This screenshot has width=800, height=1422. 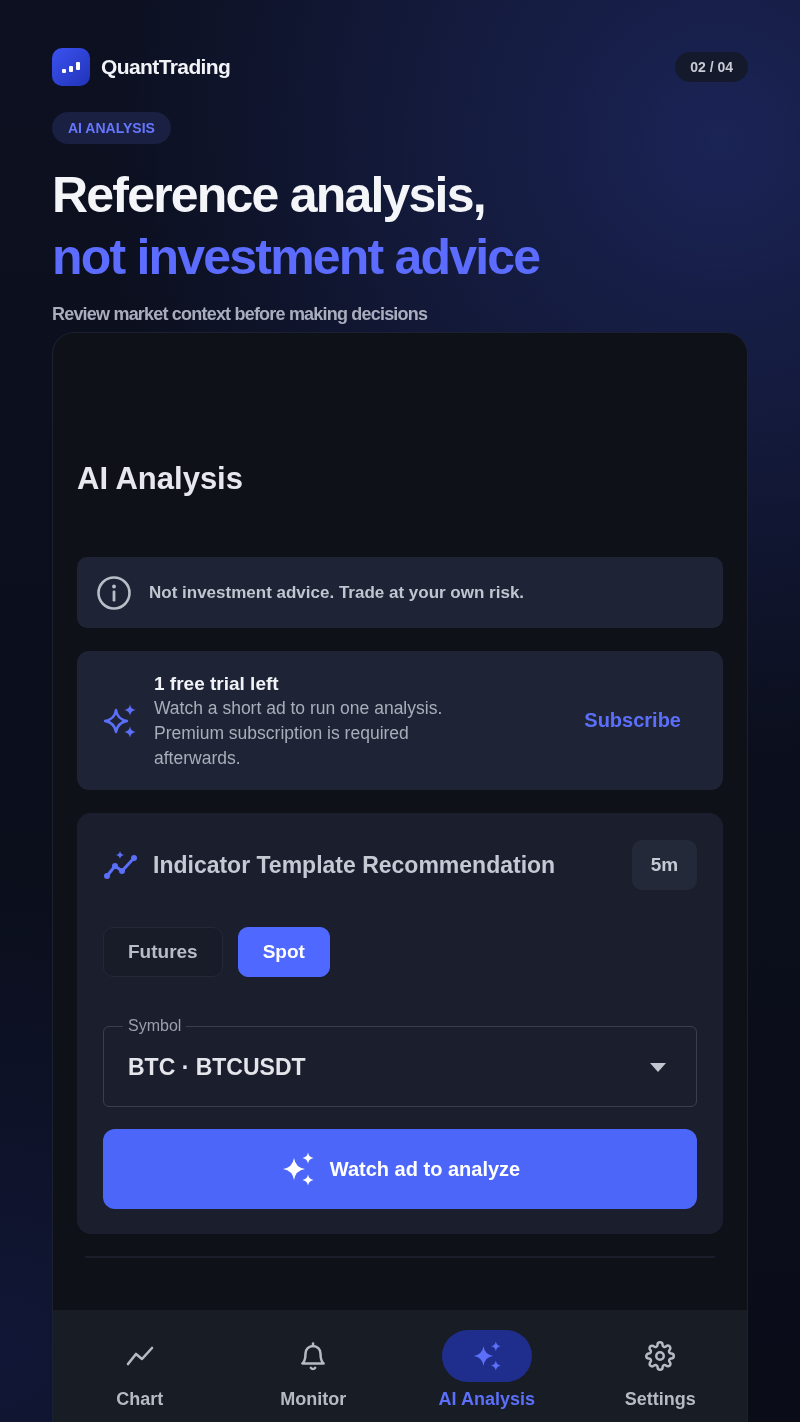 I want to click on section-badge: AI ANALYSIS, so click(x=111, y=128).